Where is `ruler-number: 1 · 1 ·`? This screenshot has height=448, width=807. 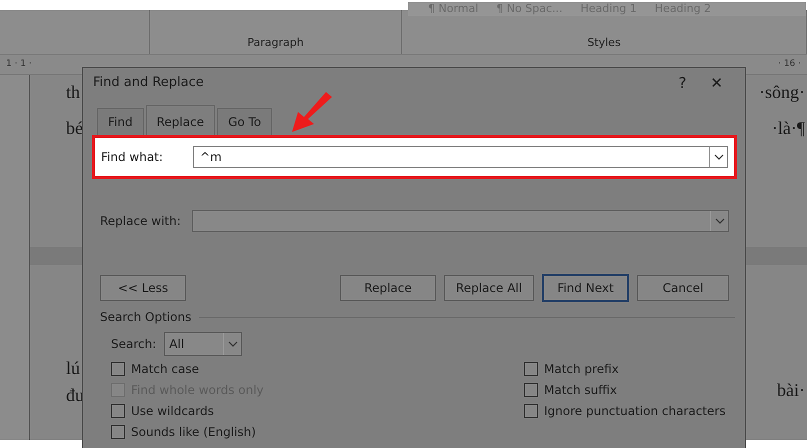 ruler-number: 1 · 1 · is located at coordinates (19, 64).